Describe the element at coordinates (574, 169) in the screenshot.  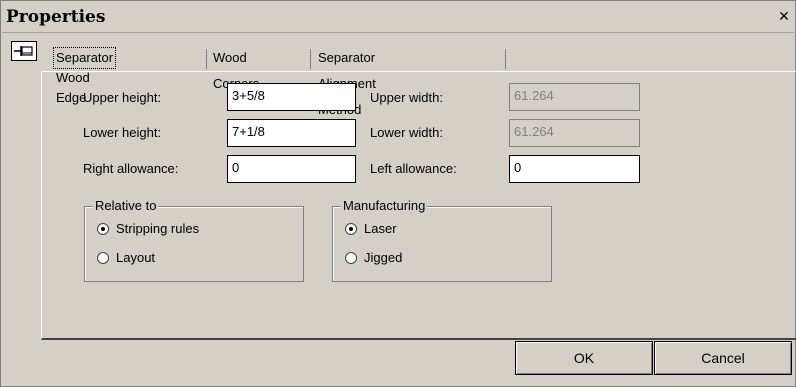
I see `left-allowance-field: 0` at that location.